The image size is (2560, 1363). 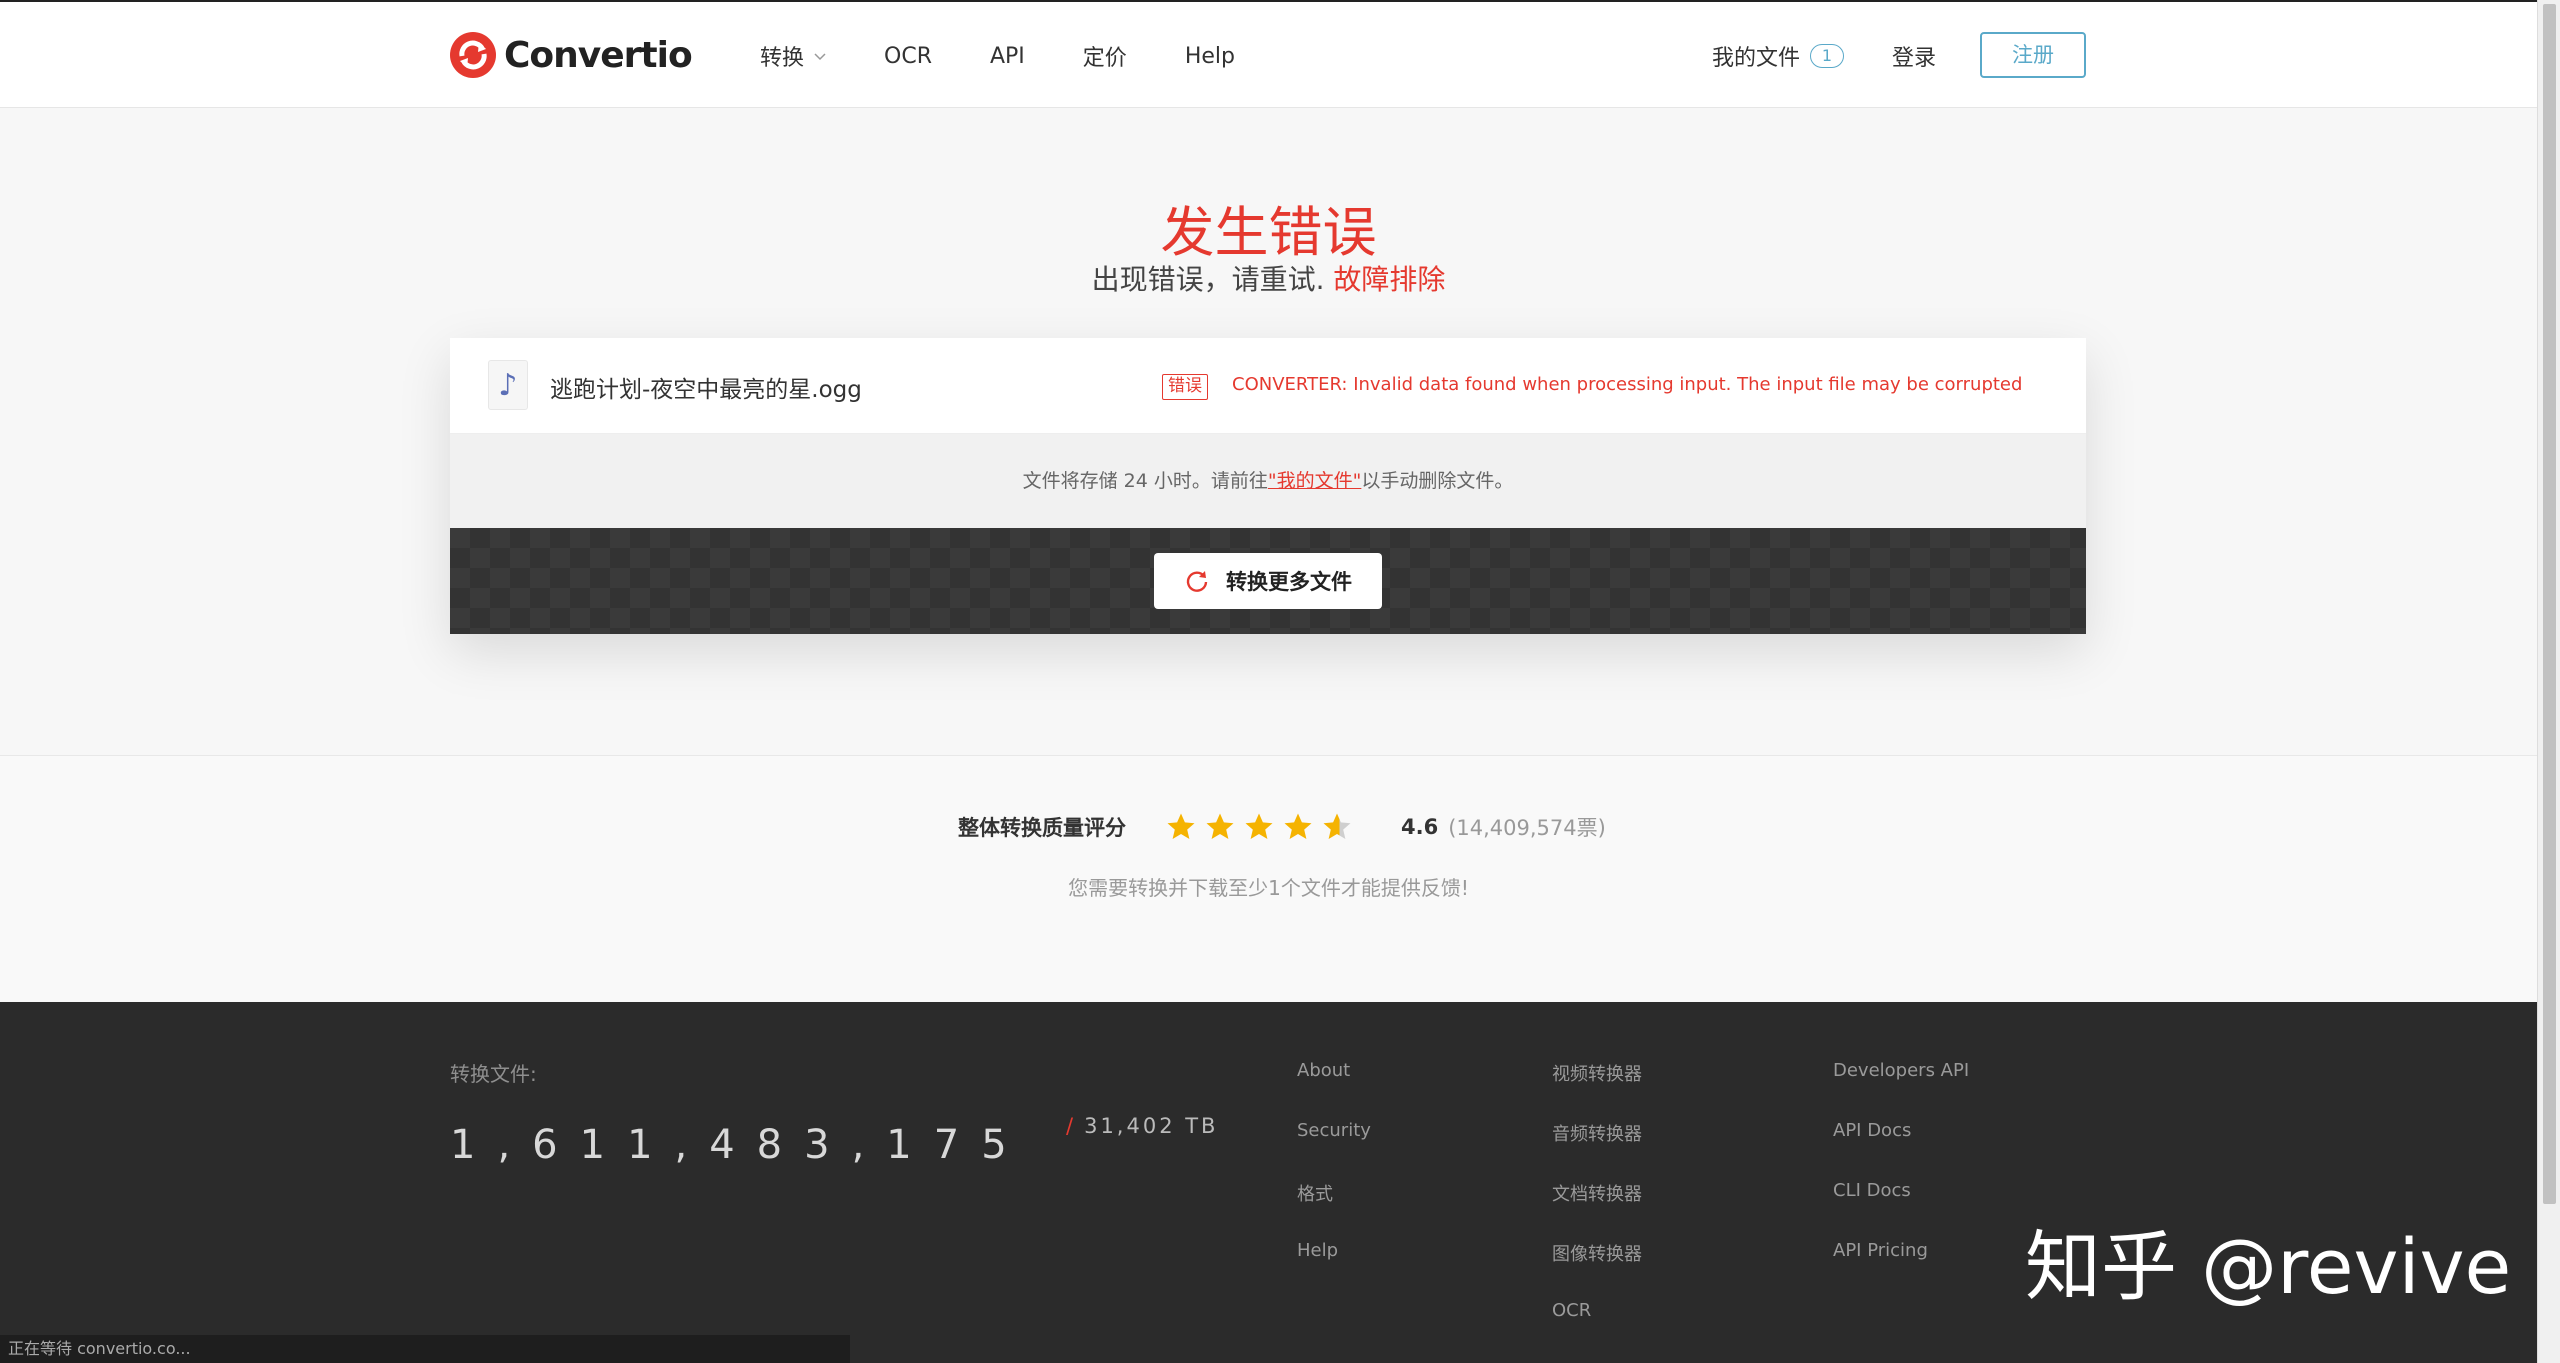 What do you see at coordinates (598, 55) in the screenshot?
I see `logo-text: Convertio` at bounding box center [598, 55].